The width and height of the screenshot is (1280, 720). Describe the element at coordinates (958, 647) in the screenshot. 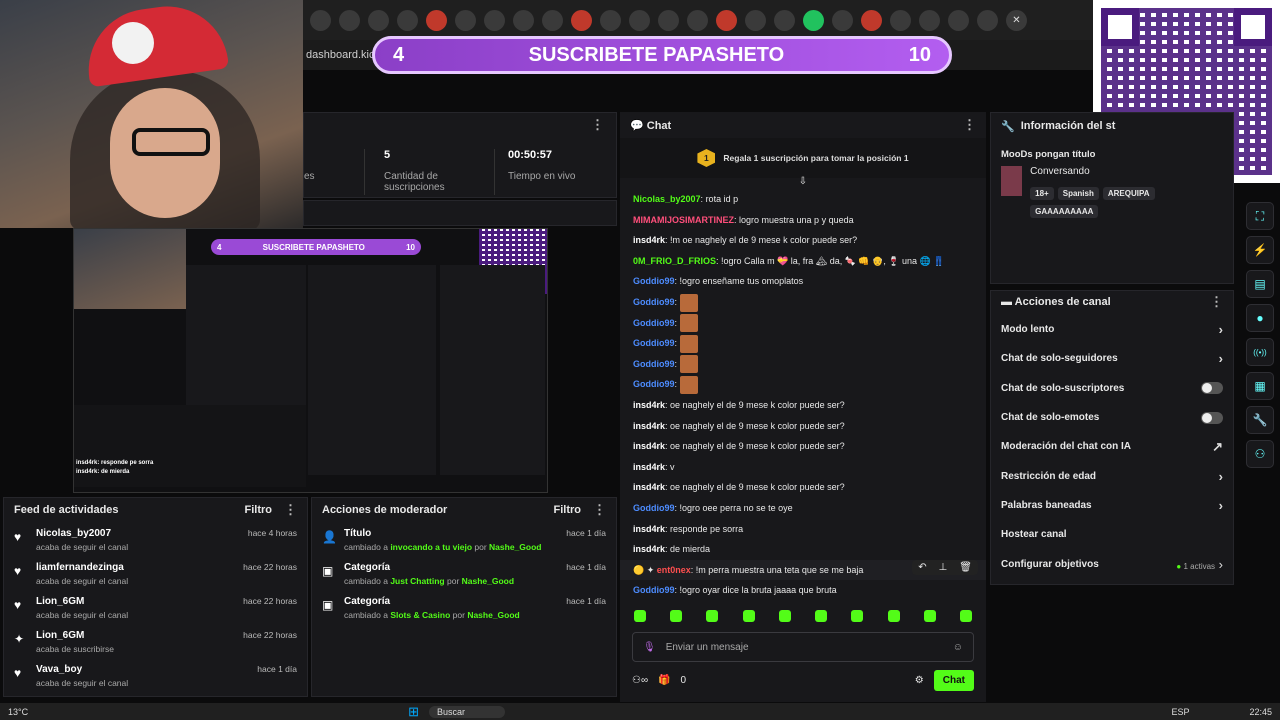

I see `emoji-icon: ☺` at that location.